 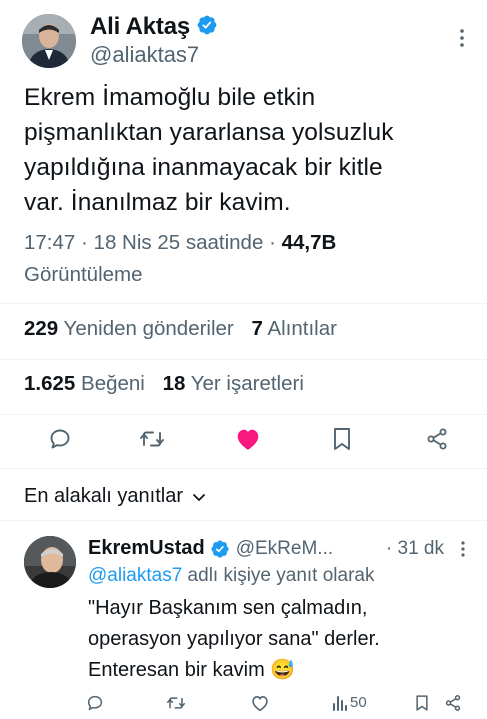 I want to click on retweets-stat: 229 Yeniden gönderiler, so click(x=131, y=328).